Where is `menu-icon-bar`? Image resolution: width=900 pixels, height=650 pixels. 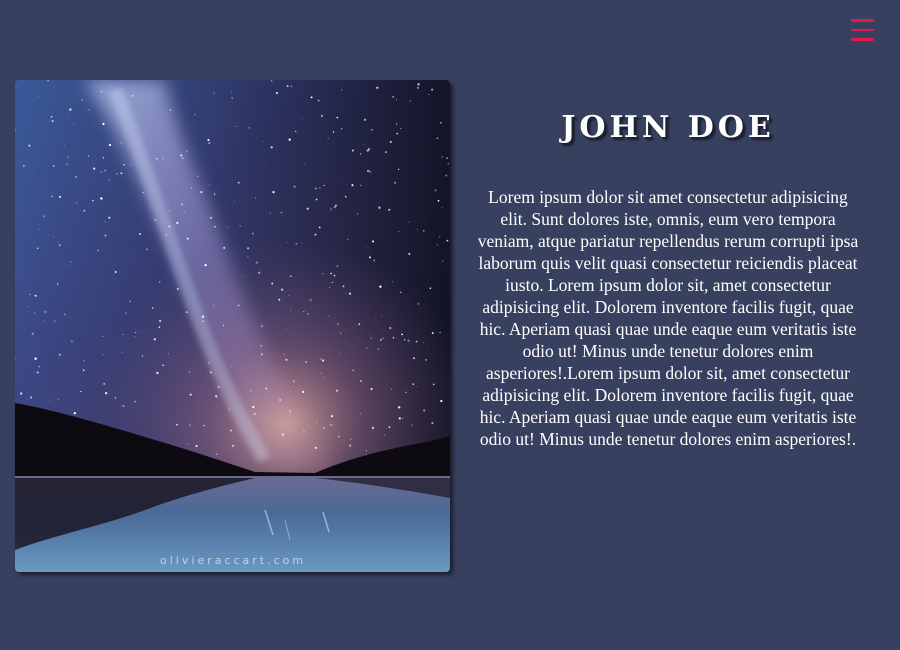 menu-icon-bar is located at coordinates (862, 29).